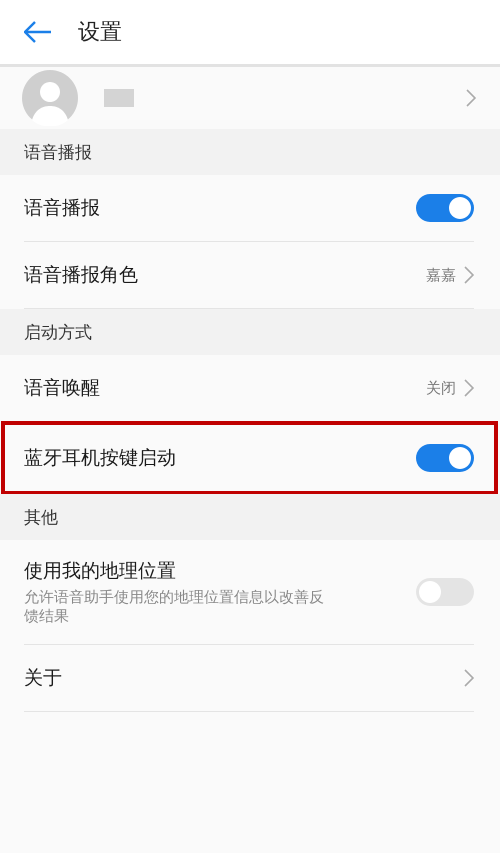 The width and height of the screenshot is (500, 853). Describe the element at coordinates (441, 275) in the screenshot. I see `setting-value: 嘉嘉` at that location.